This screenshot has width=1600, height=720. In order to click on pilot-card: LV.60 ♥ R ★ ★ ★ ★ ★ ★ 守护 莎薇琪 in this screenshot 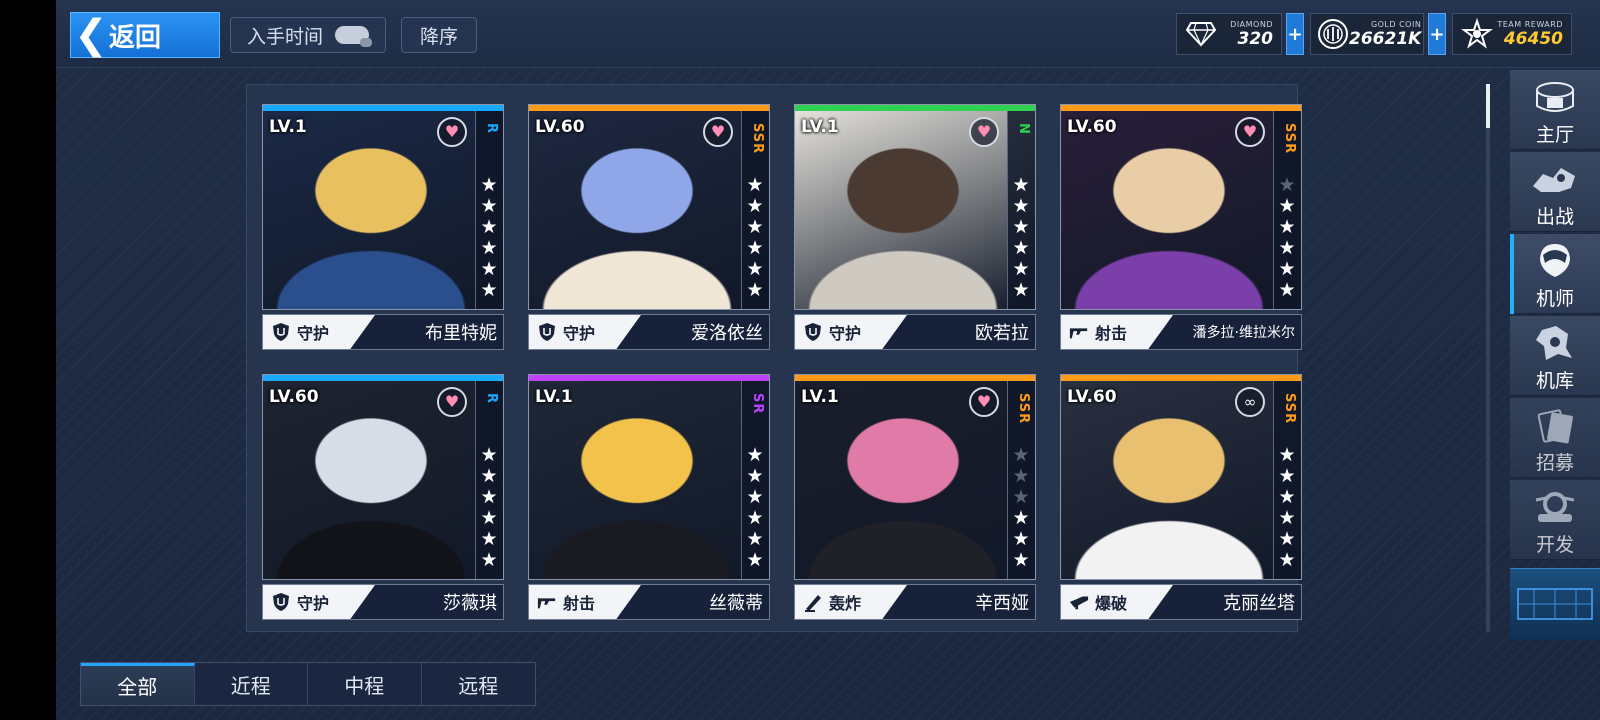, I will do `click(383, 498)`.